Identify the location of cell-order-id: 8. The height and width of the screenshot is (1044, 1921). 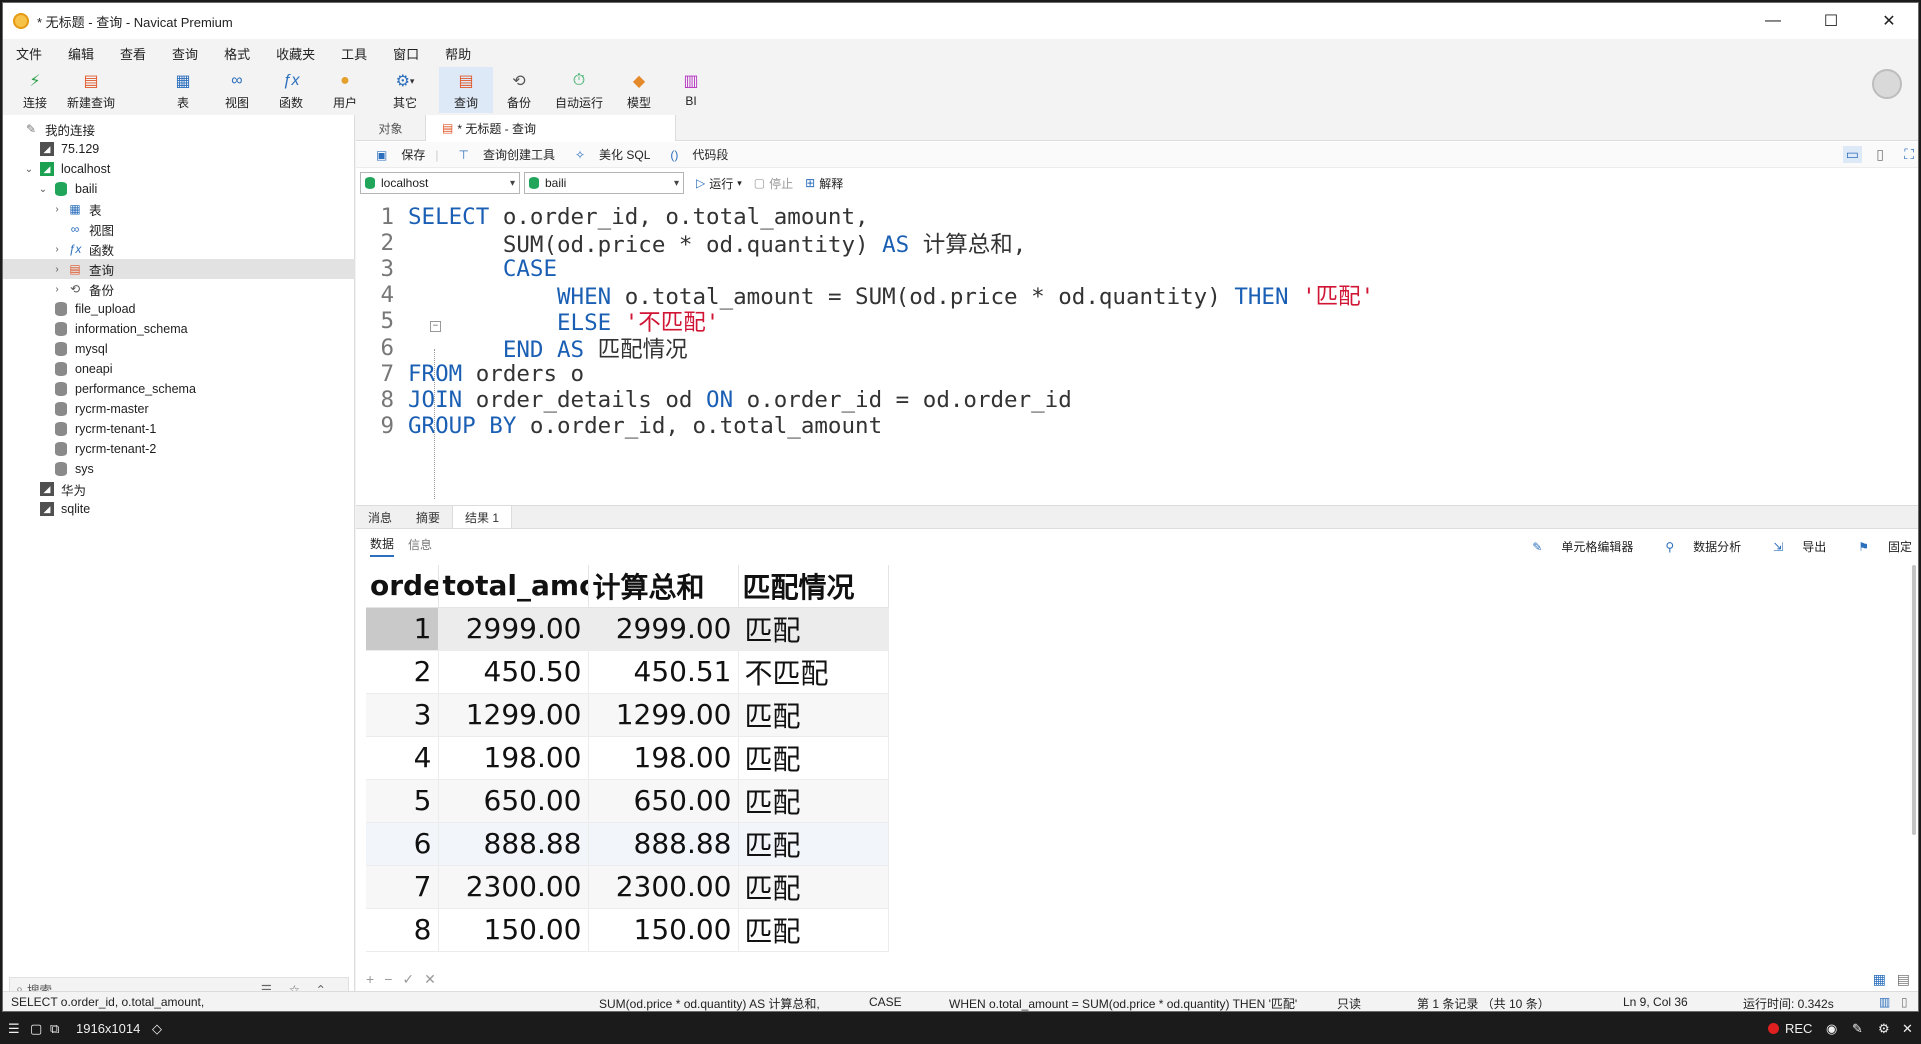
(402, 930).